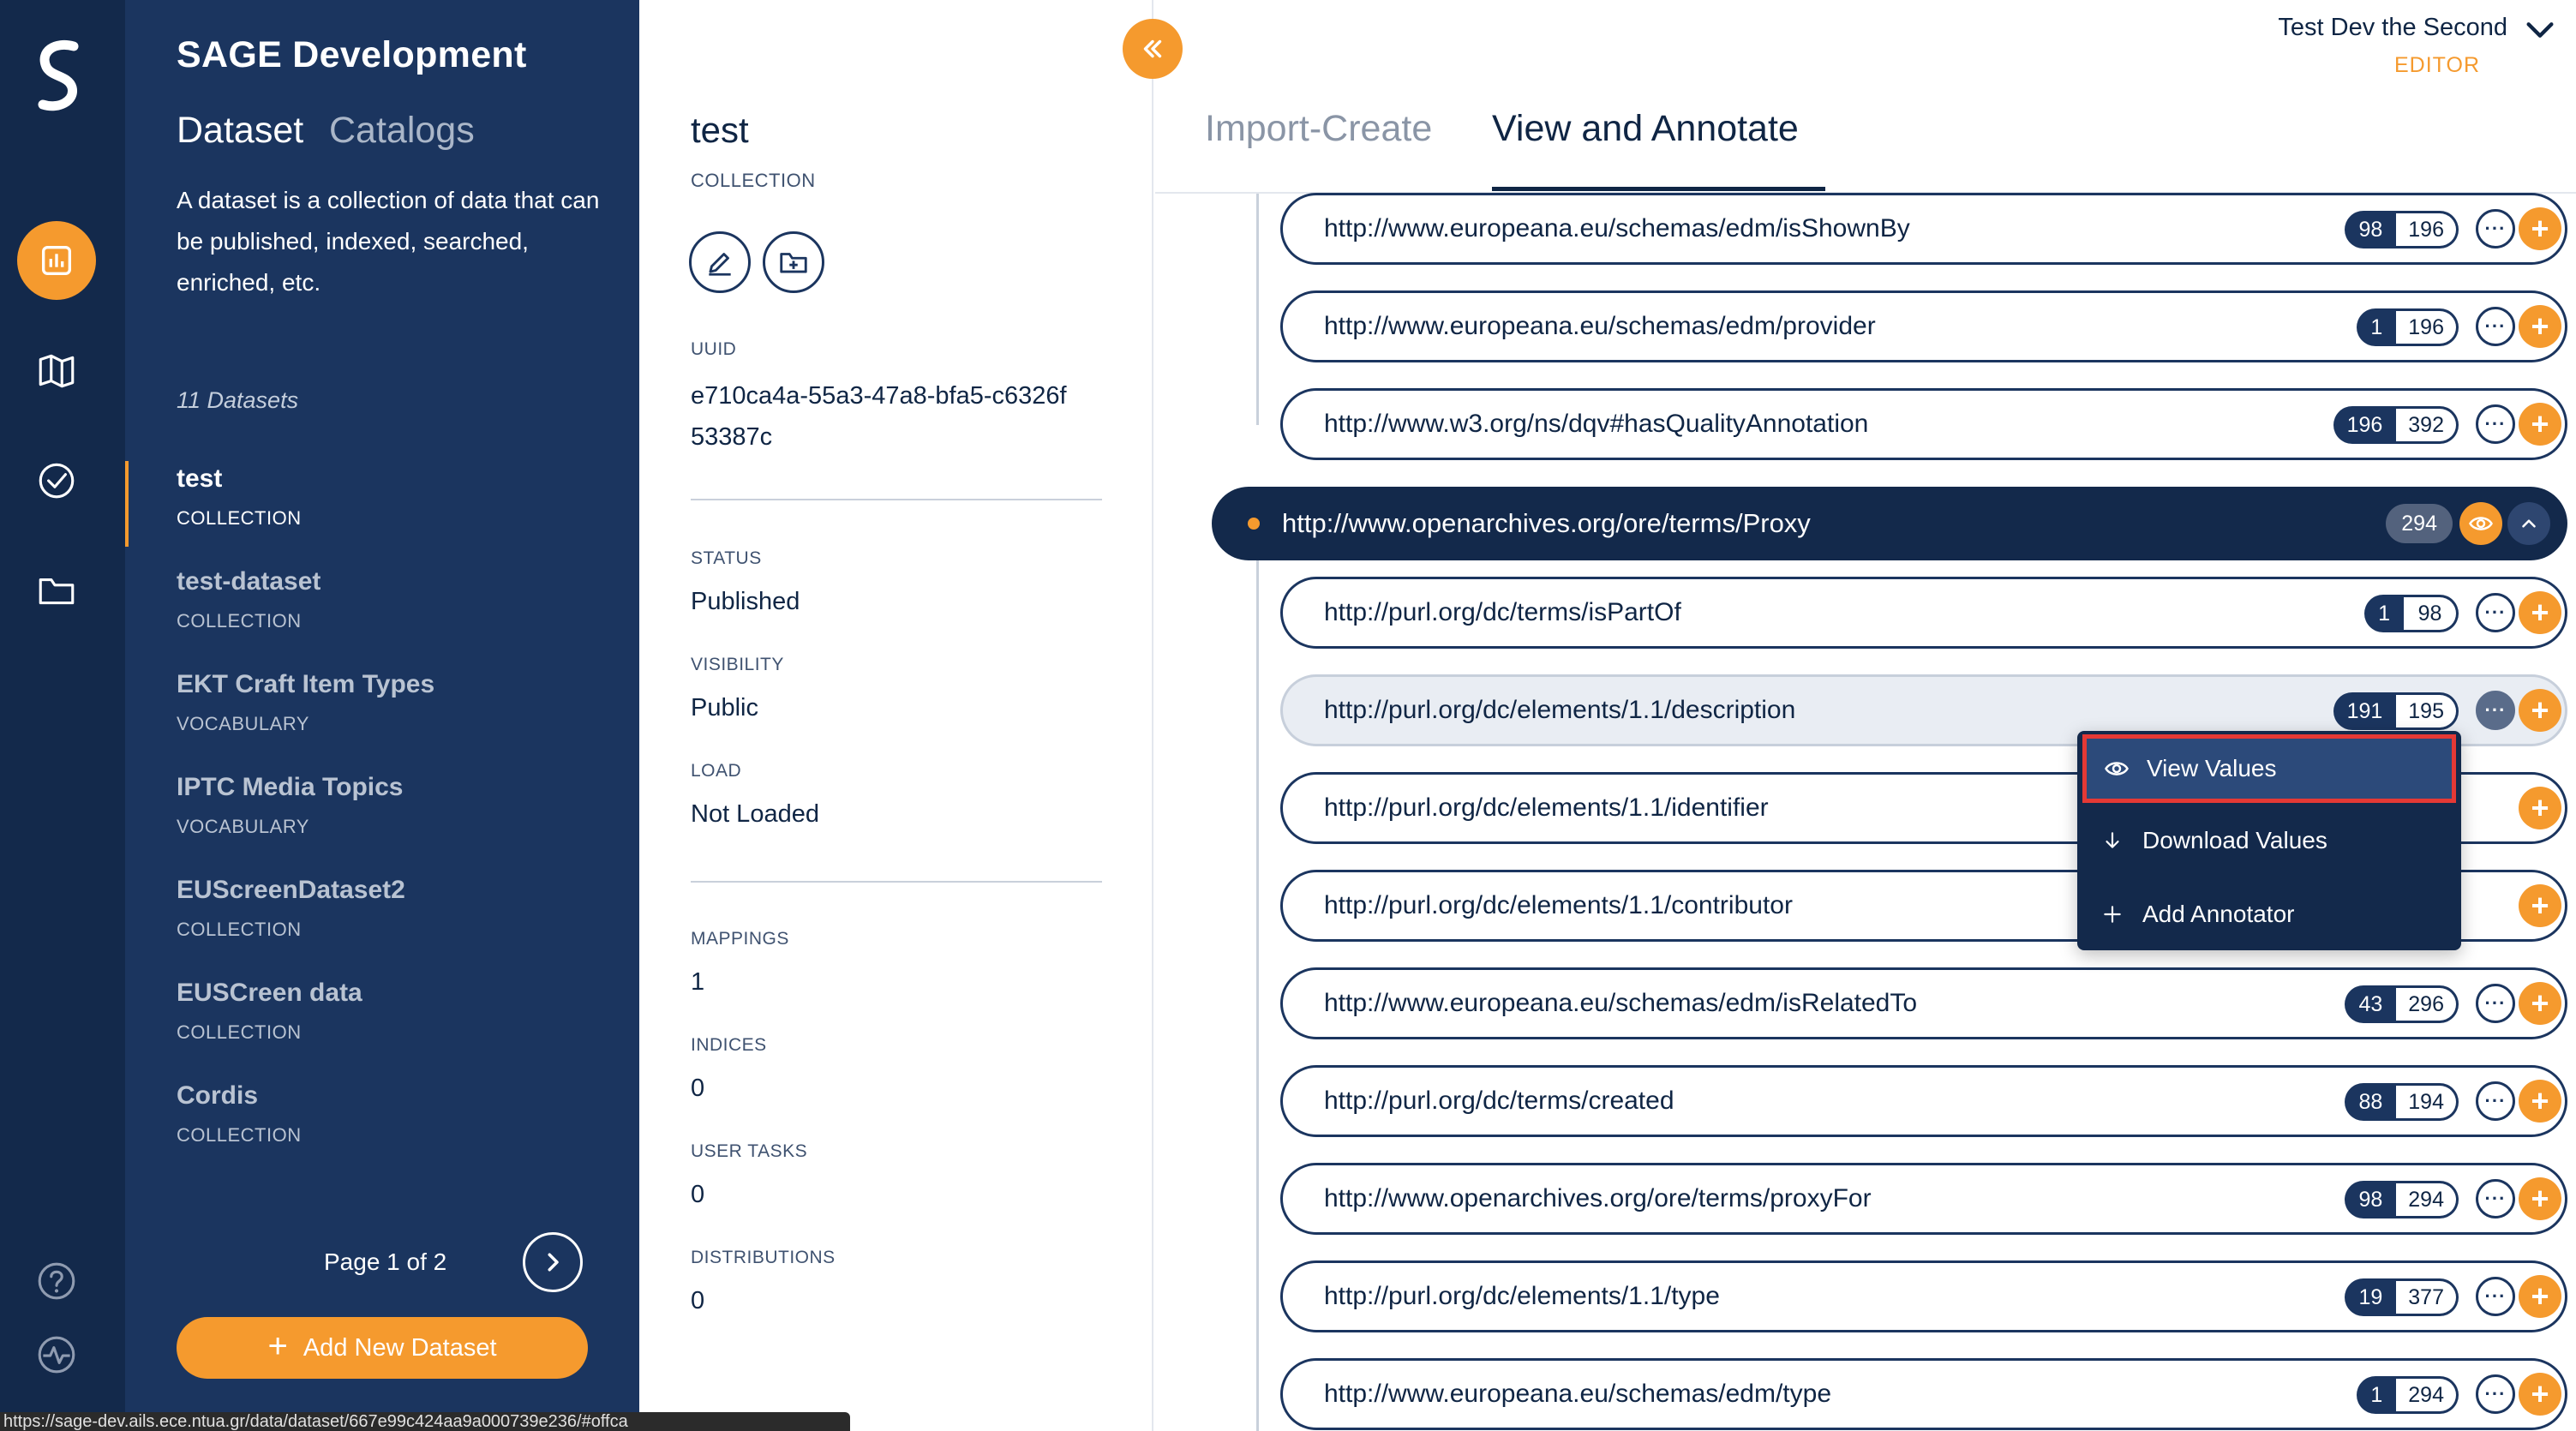 Image resolution: width=2576 pixels, height=1431 pixels. What do you see at coordinates (382, 923) in the screenshot?
I see `dataset-item: EUScreenDataset2 COLLECTION` at bounding box center [382, 923].